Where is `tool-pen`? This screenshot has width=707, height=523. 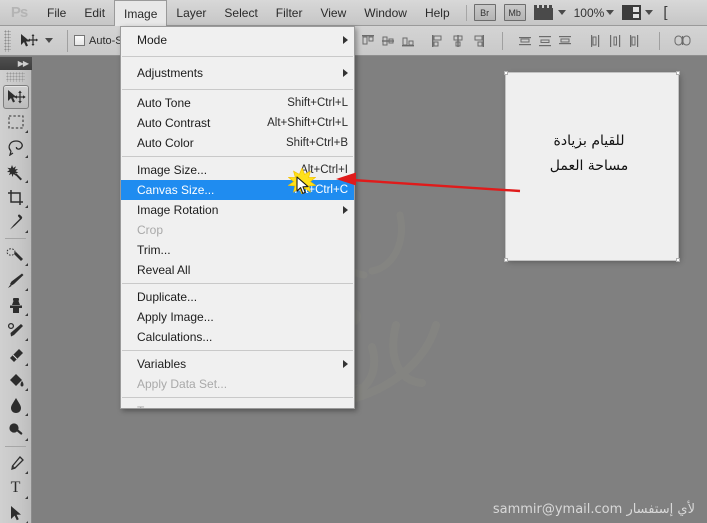 tool-pen is located at coordinates (16, 463).